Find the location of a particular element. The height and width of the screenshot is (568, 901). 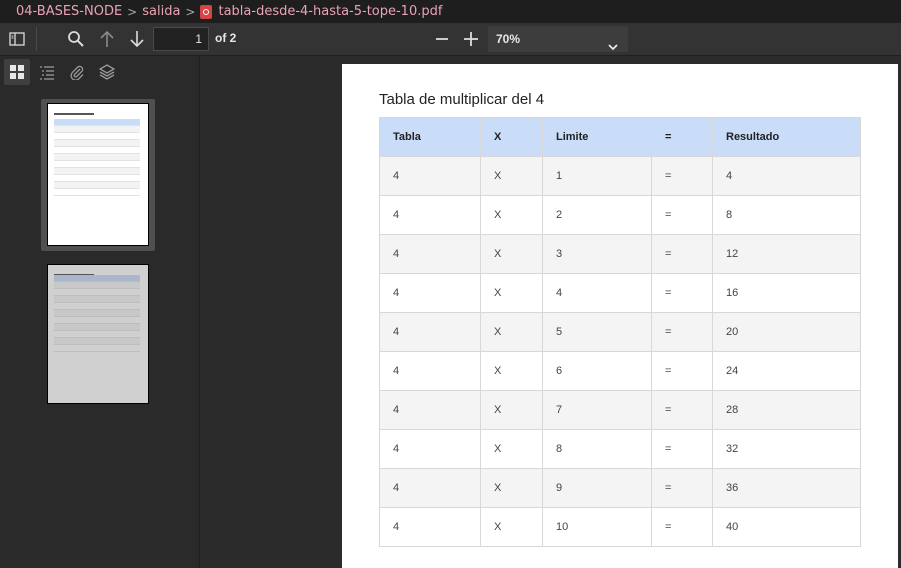

table-cell: 7 is located at coordinates (597, 410).